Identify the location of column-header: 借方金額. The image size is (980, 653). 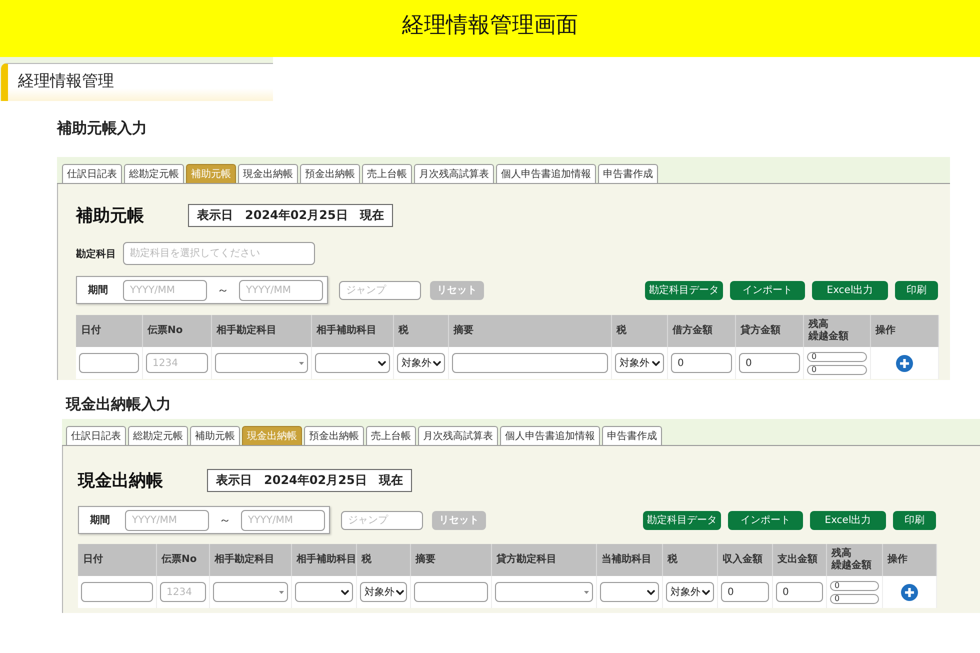
(701, 331).